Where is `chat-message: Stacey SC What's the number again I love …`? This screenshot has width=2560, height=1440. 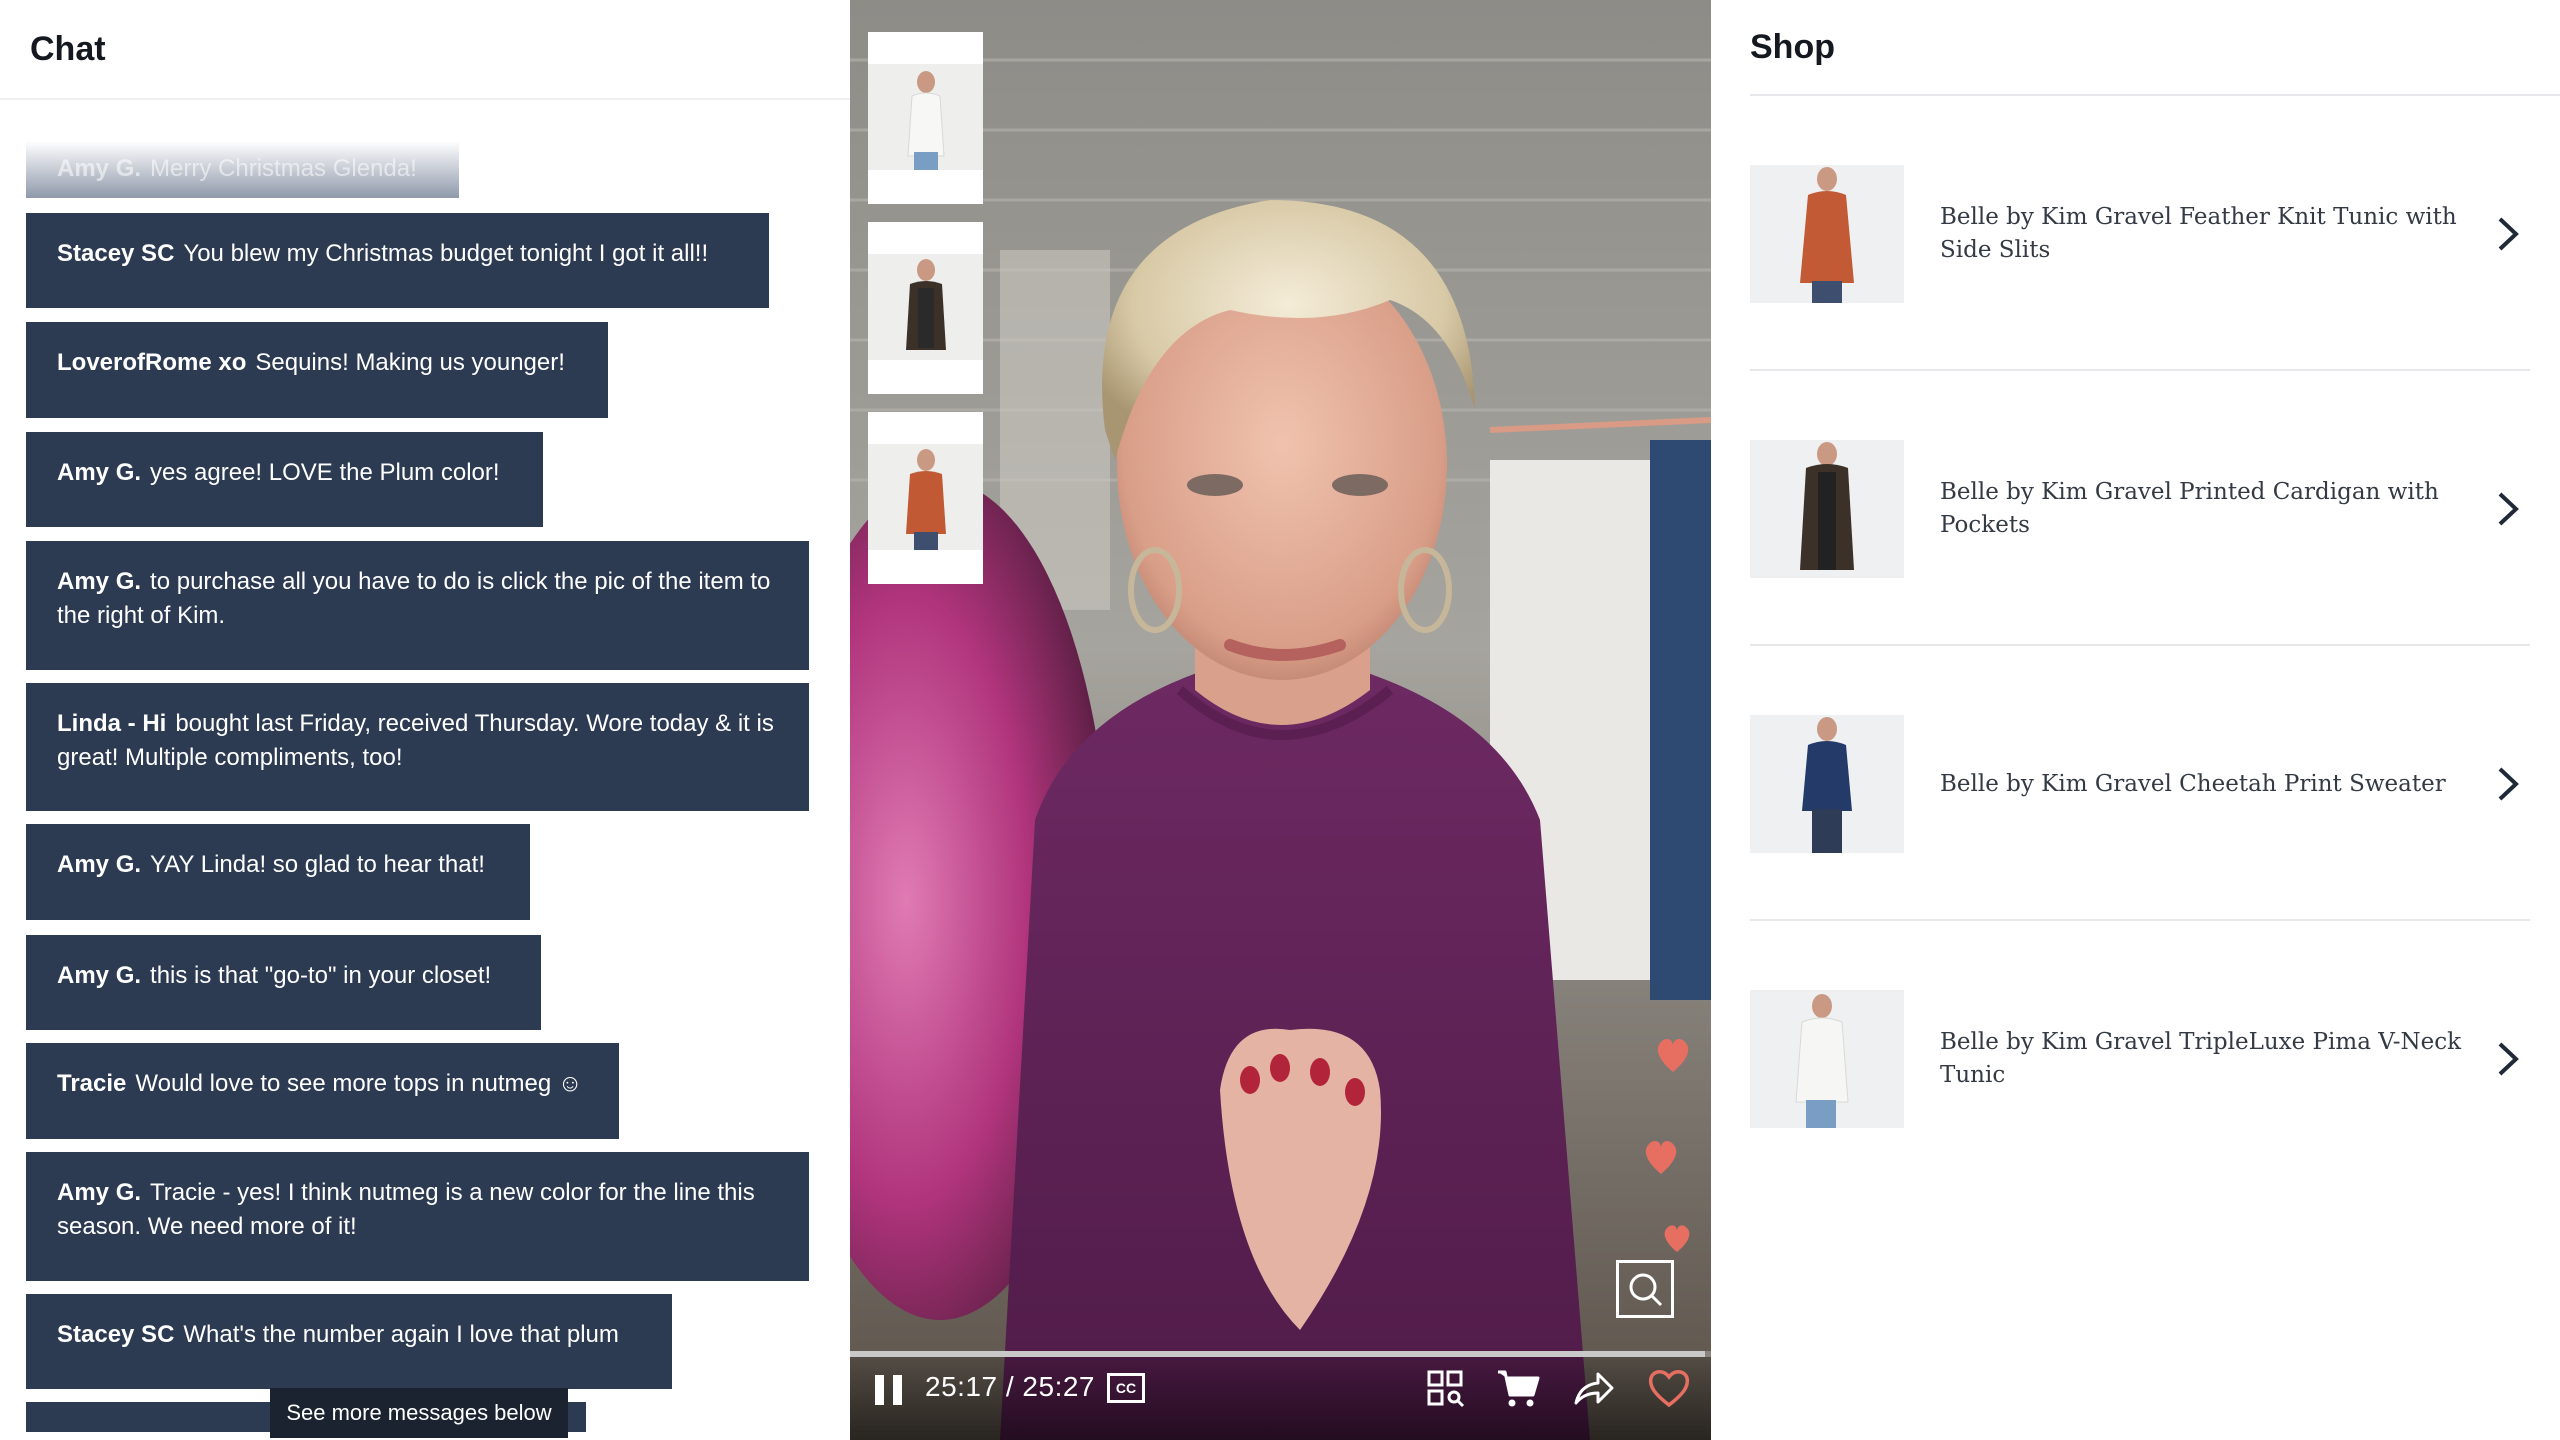 chat-message: Stacey SC What's the number again I love … is located at coordinates (349, 1341).